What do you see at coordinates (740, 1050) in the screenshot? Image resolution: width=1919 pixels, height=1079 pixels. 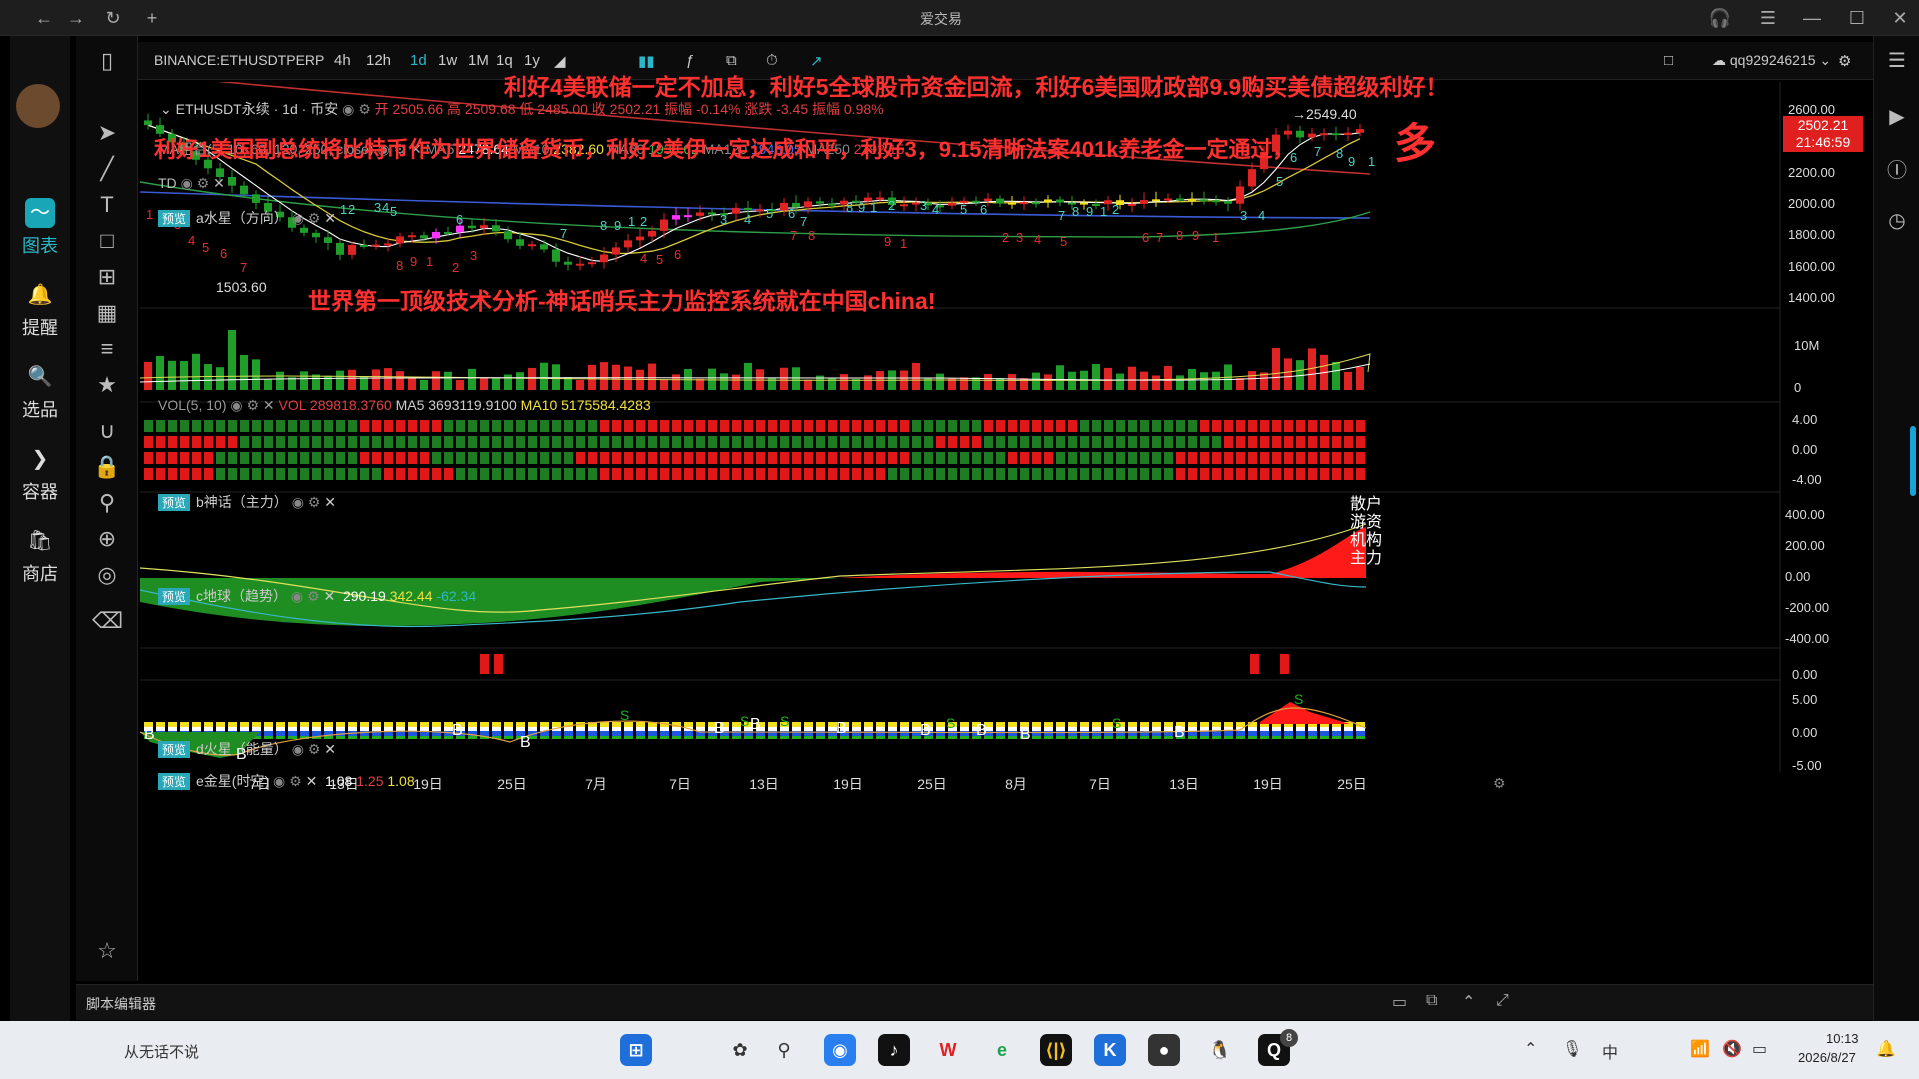 I see `widgets-icon: ✿` at bounding box center [740, 1050].